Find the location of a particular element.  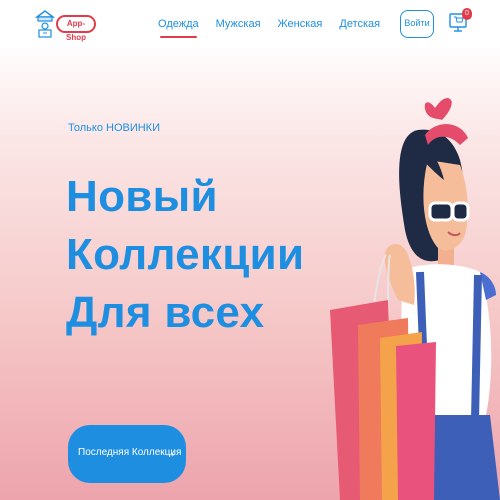

arrow-right-icon: → is located at coordinates (170, 452).